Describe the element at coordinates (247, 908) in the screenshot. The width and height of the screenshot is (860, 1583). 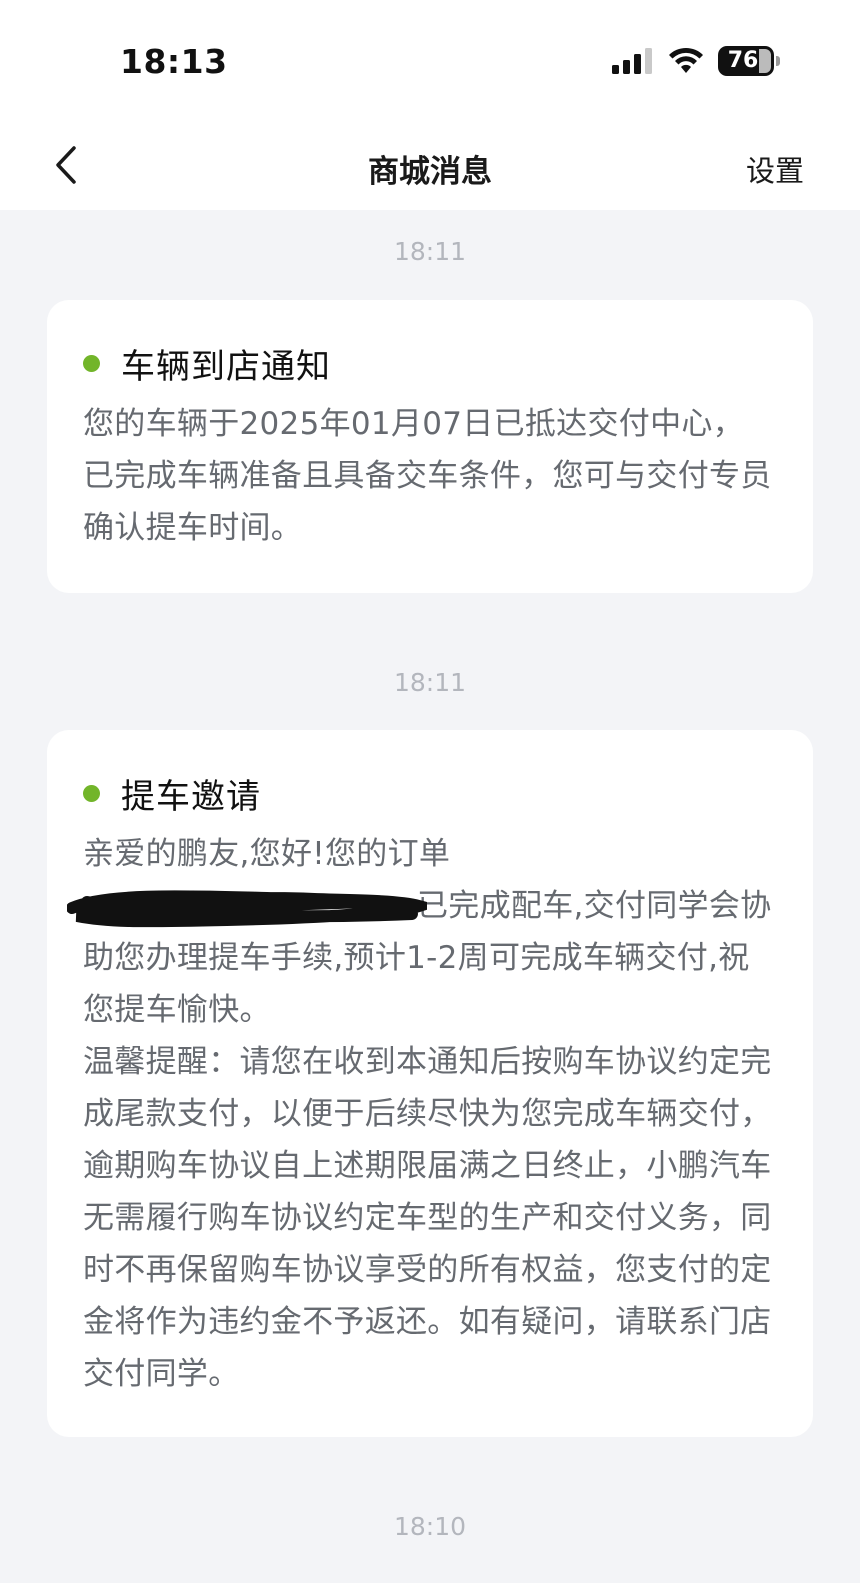
I see `redacted-order-number` at that location.